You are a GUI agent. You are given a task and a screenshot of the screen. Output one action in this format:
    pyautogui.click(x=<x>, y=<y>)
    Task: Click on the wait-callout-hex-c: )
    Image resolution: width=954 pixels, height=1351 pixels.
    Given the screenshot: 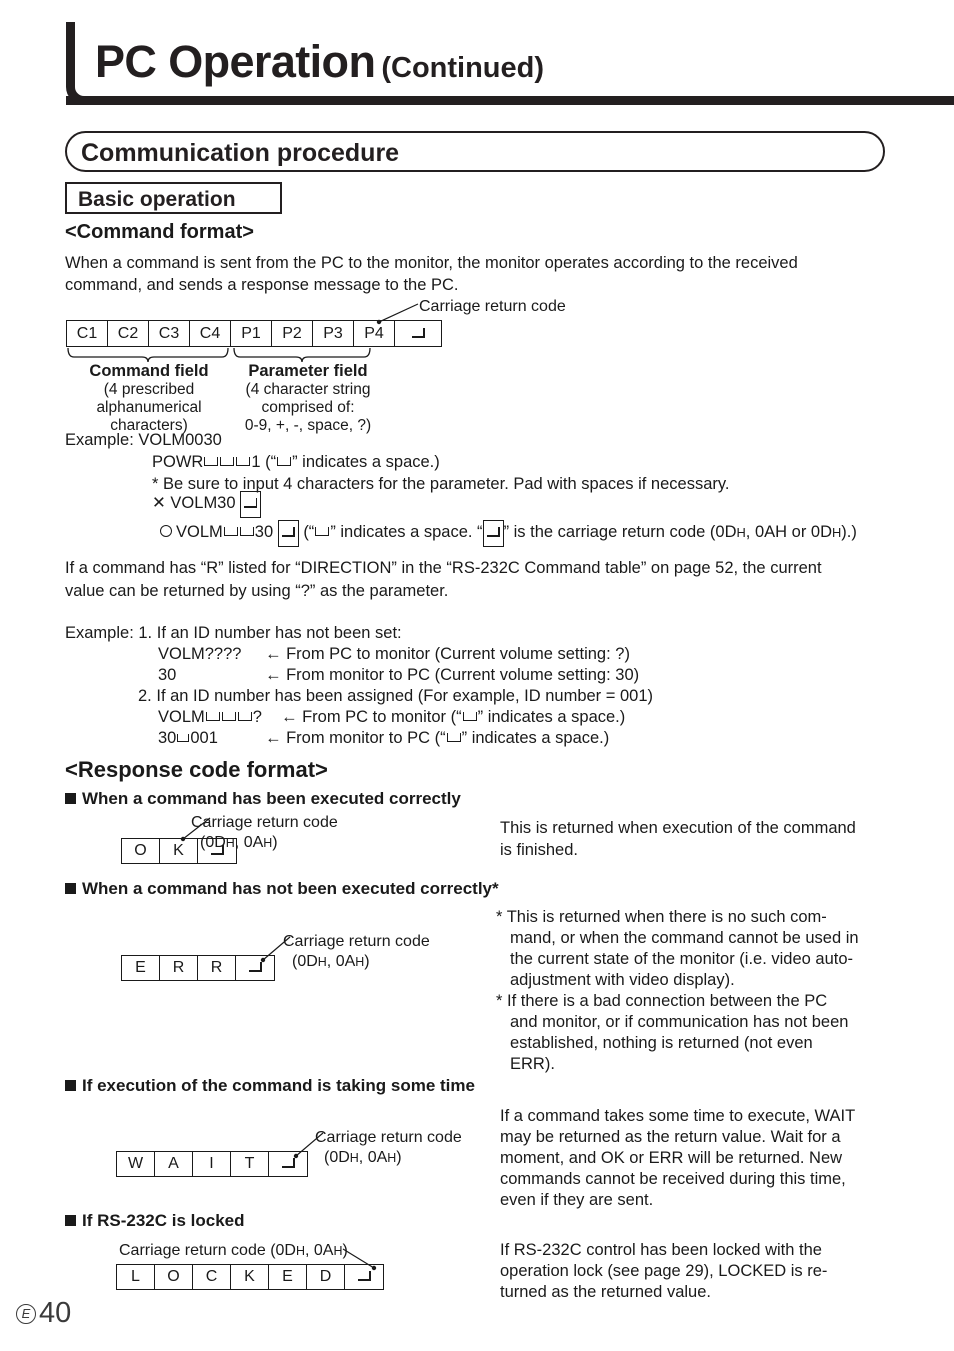 What is the action you would take?
    pyautogui.click(x=399, y=1157)
    